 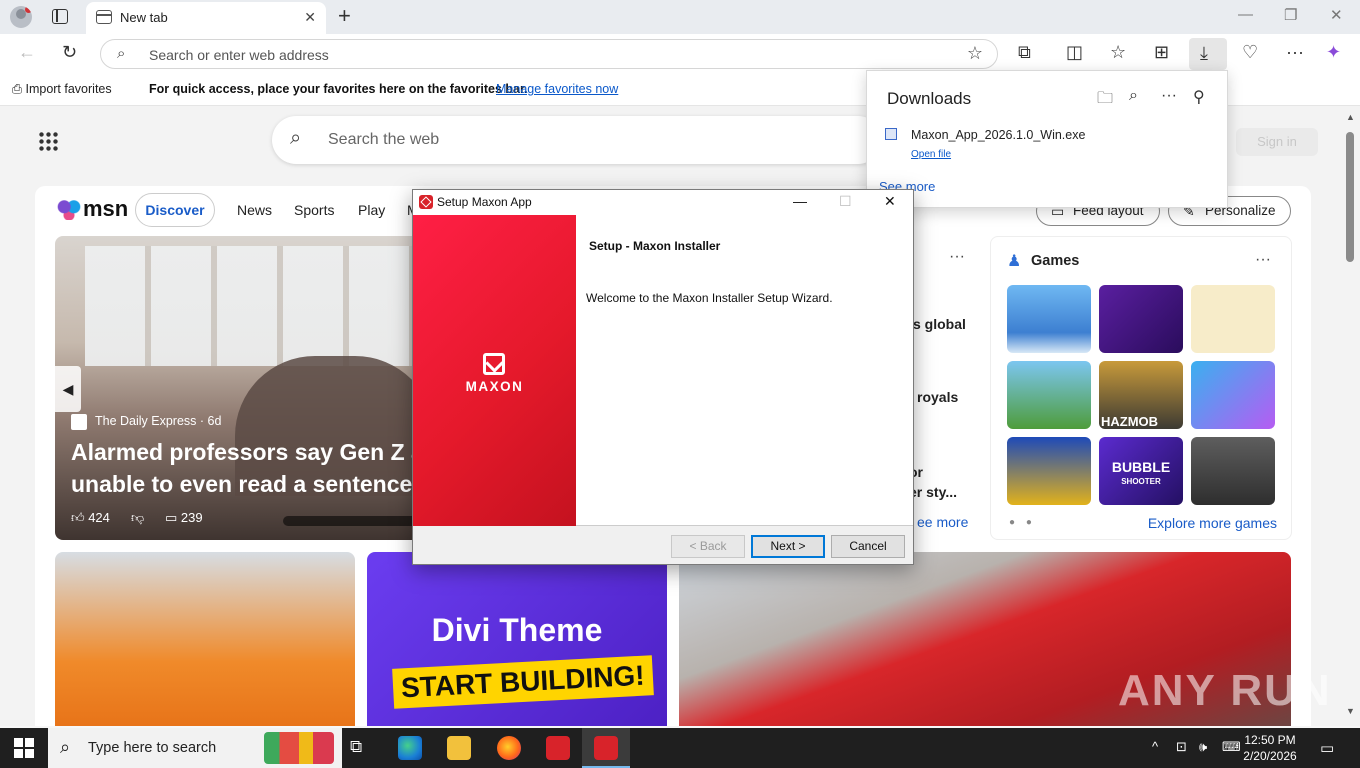 What do you see at coordinates (68, 389) in the screenshot?
I see `carousel-prev-button: ◀` at bounding box center [68, 389].